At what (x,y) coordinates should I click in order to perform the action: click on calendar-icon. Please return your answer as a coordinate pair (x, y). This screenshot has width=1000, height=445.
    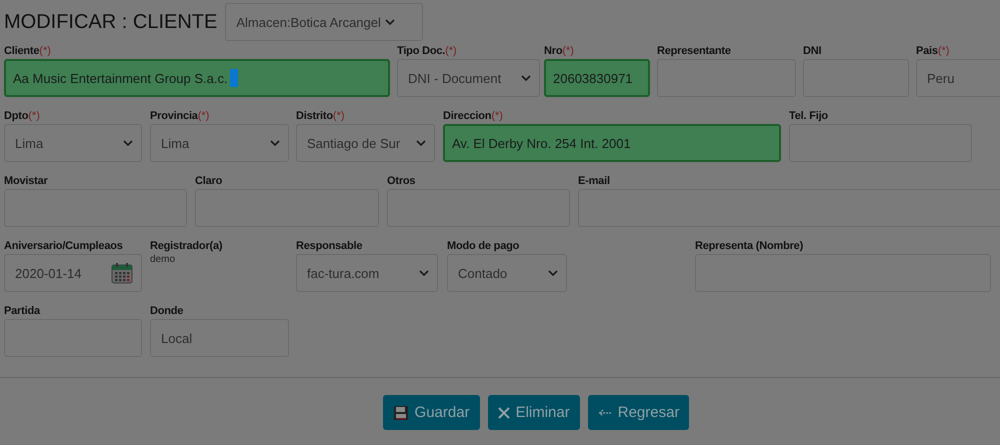
    Looking at the image, I should click on (122, 273).